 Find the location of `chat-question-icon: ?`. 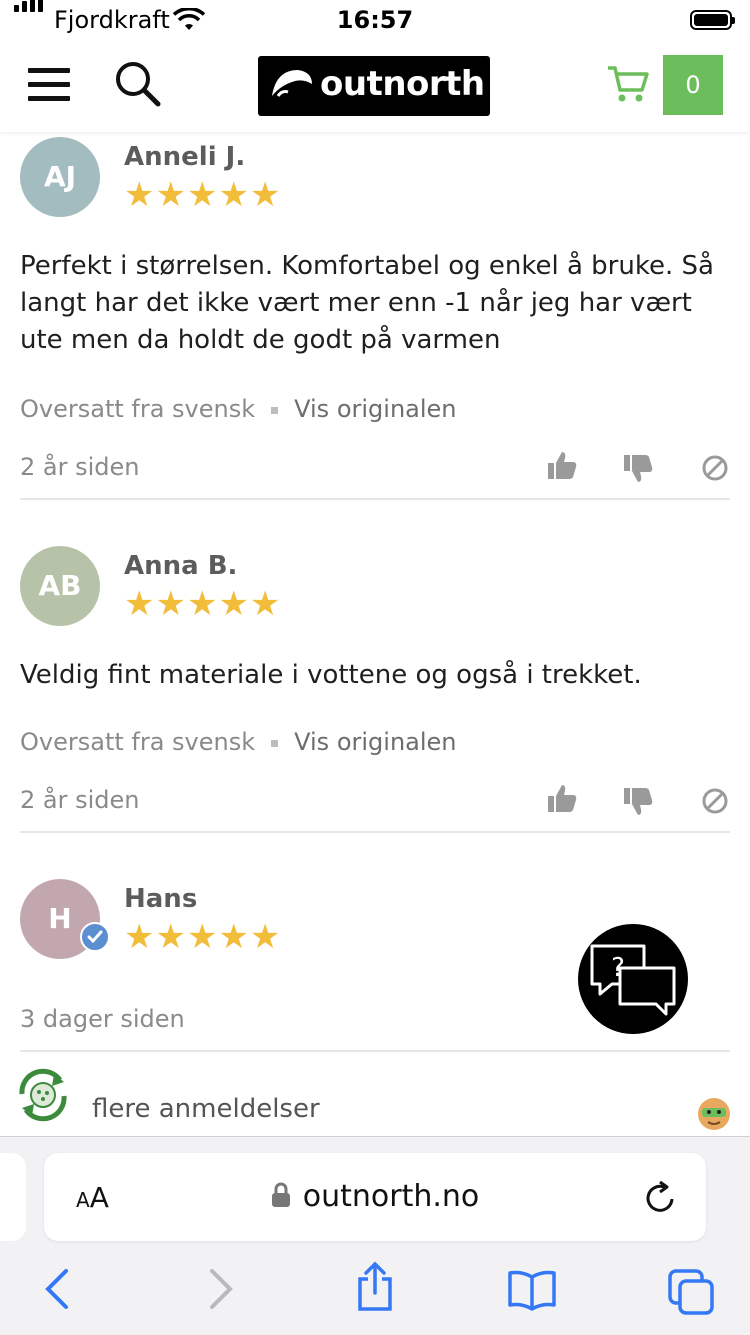

chat-question-icon: ? is located at coordinates (633, 980).